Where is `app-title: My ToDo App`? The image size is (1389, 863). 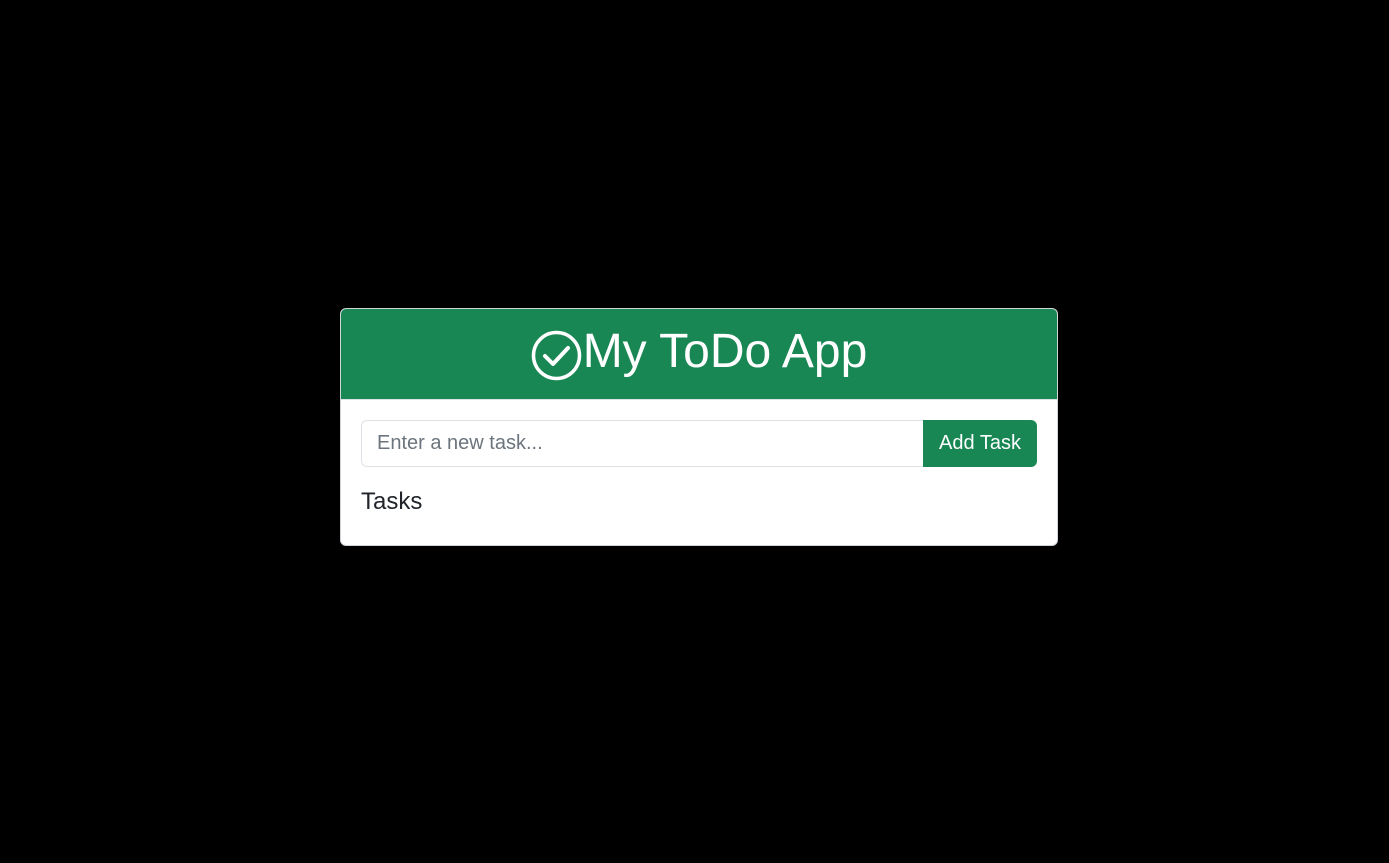 app-title: My ToDo App is located at coordinates (725, 351).